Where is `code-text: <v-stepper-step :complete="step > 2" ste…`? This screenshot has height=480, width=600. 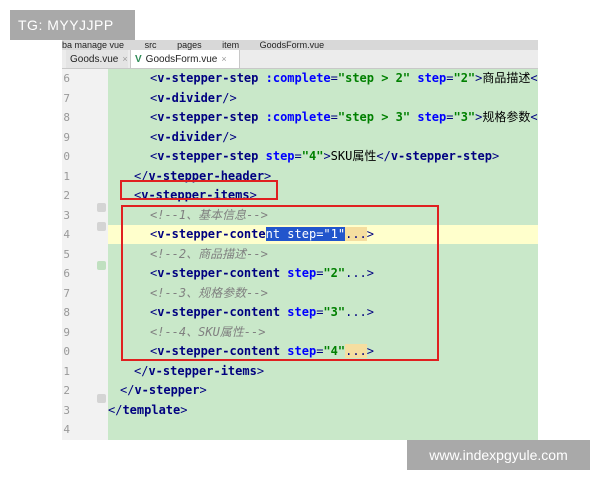 code-text: <v-stepper-step :complete="step > 2" ste… is located at coordinates (344, 78).